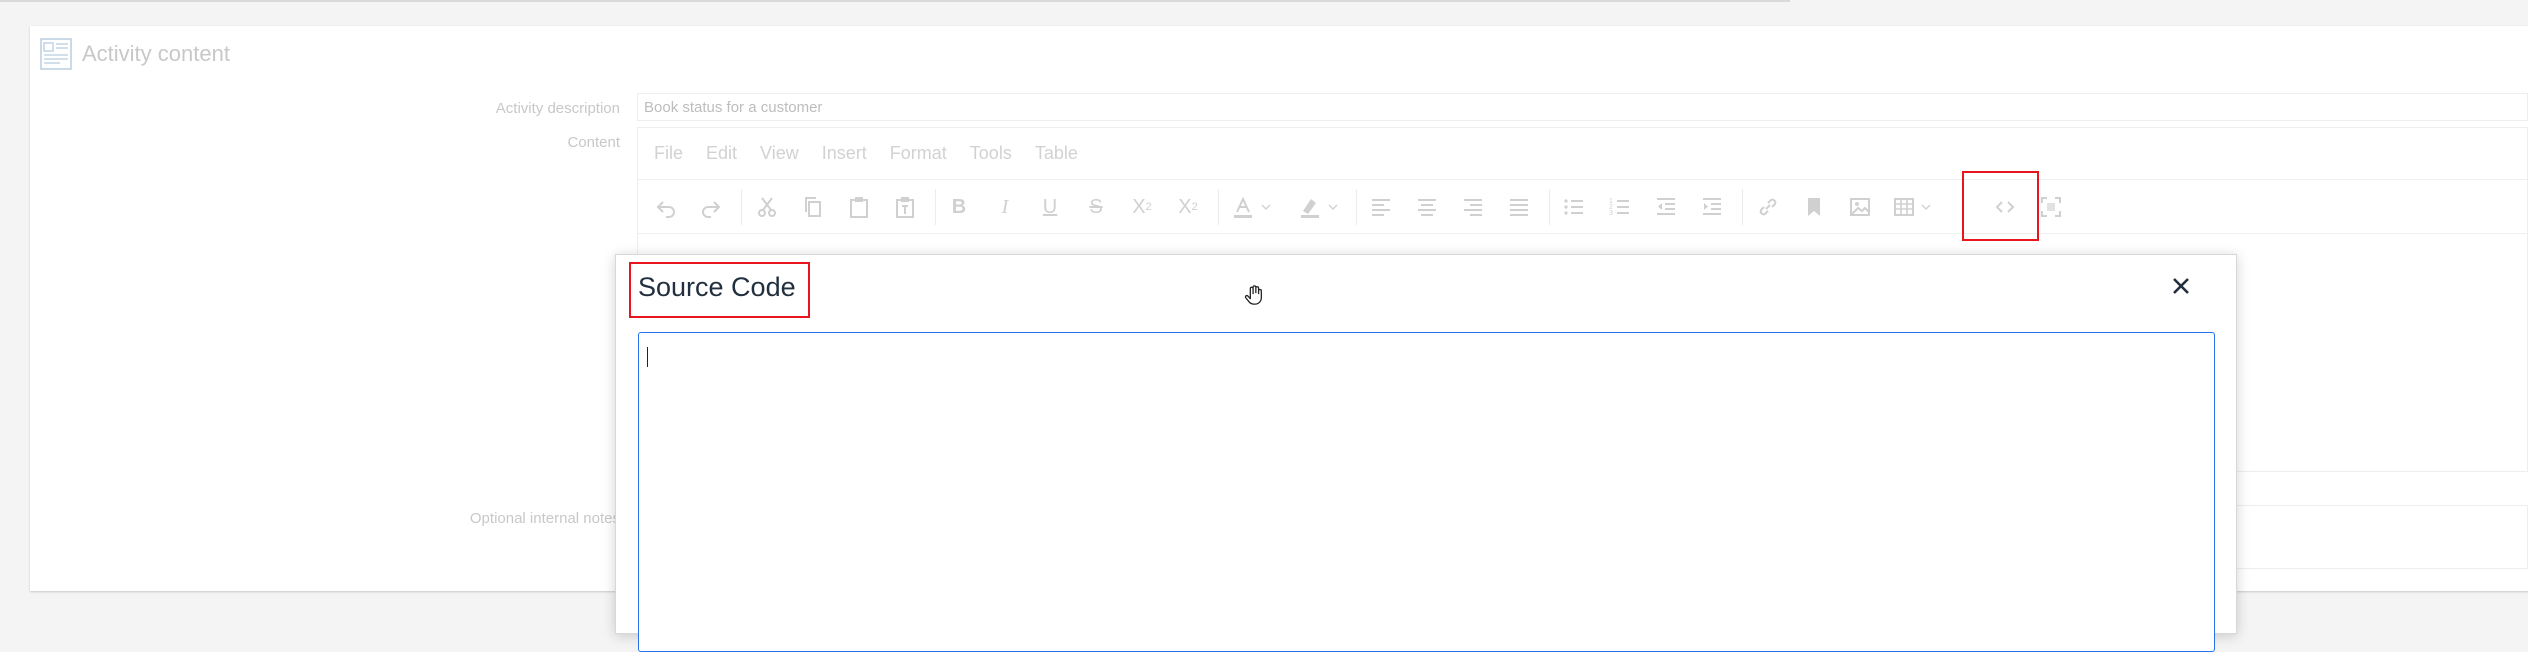 The image size is (2528, 652). Describe the element at coordinates (1254, 295) in the screenshot. I see `hand-cursor-icon` at that location.